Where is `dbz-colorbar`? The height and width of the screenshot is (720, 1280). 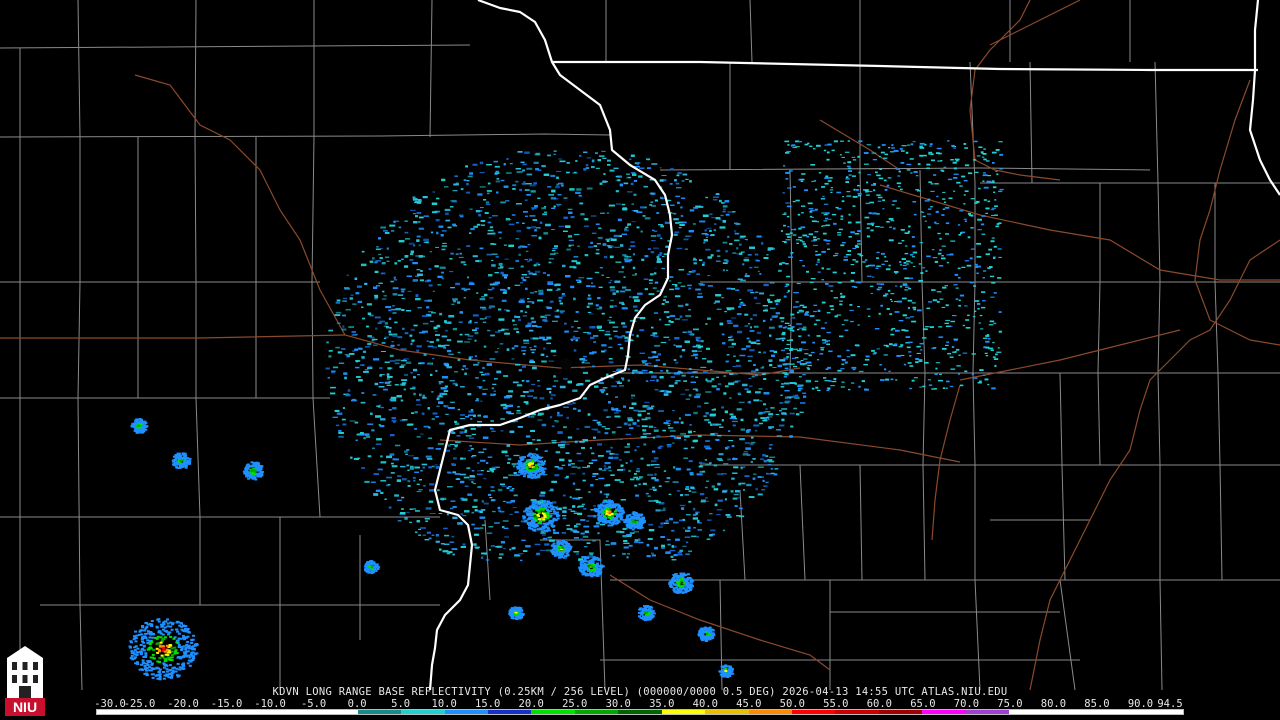
dbz-colorbar is located at coordinates (640, 712).